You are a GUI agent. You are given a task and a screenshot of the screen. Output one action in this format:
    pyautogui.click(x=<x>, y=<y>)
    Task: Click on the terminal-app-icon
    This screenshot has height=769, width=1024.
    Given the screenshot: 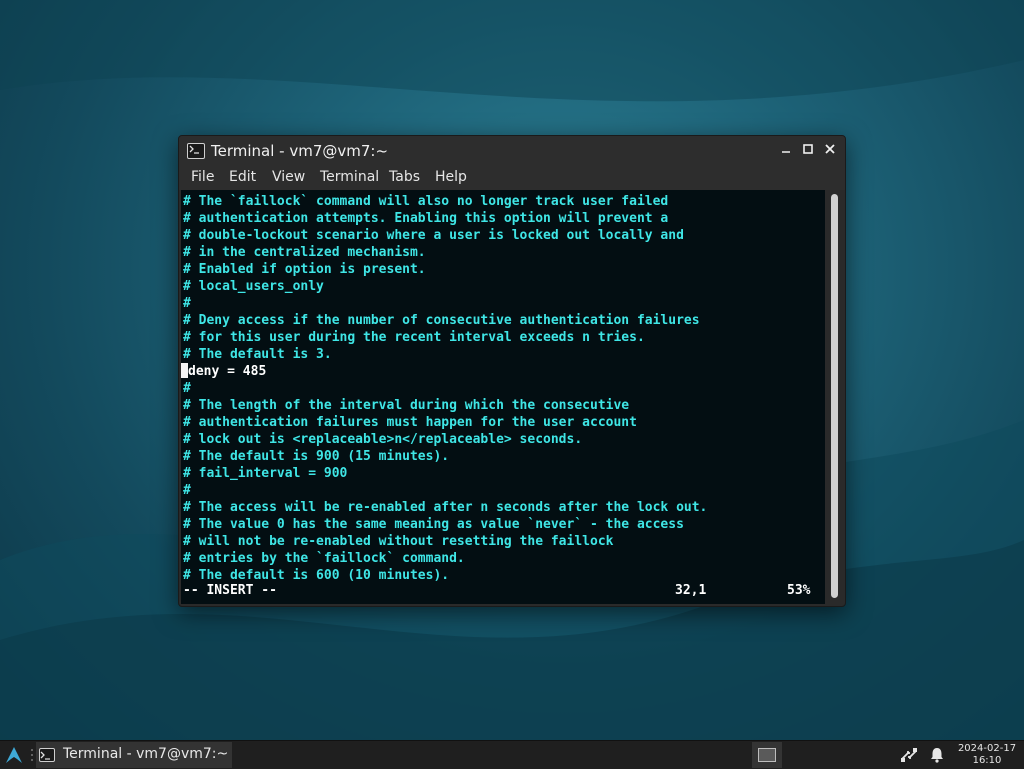 What is the action you would take?
    pyautogui.click(x=196, y=151)
    